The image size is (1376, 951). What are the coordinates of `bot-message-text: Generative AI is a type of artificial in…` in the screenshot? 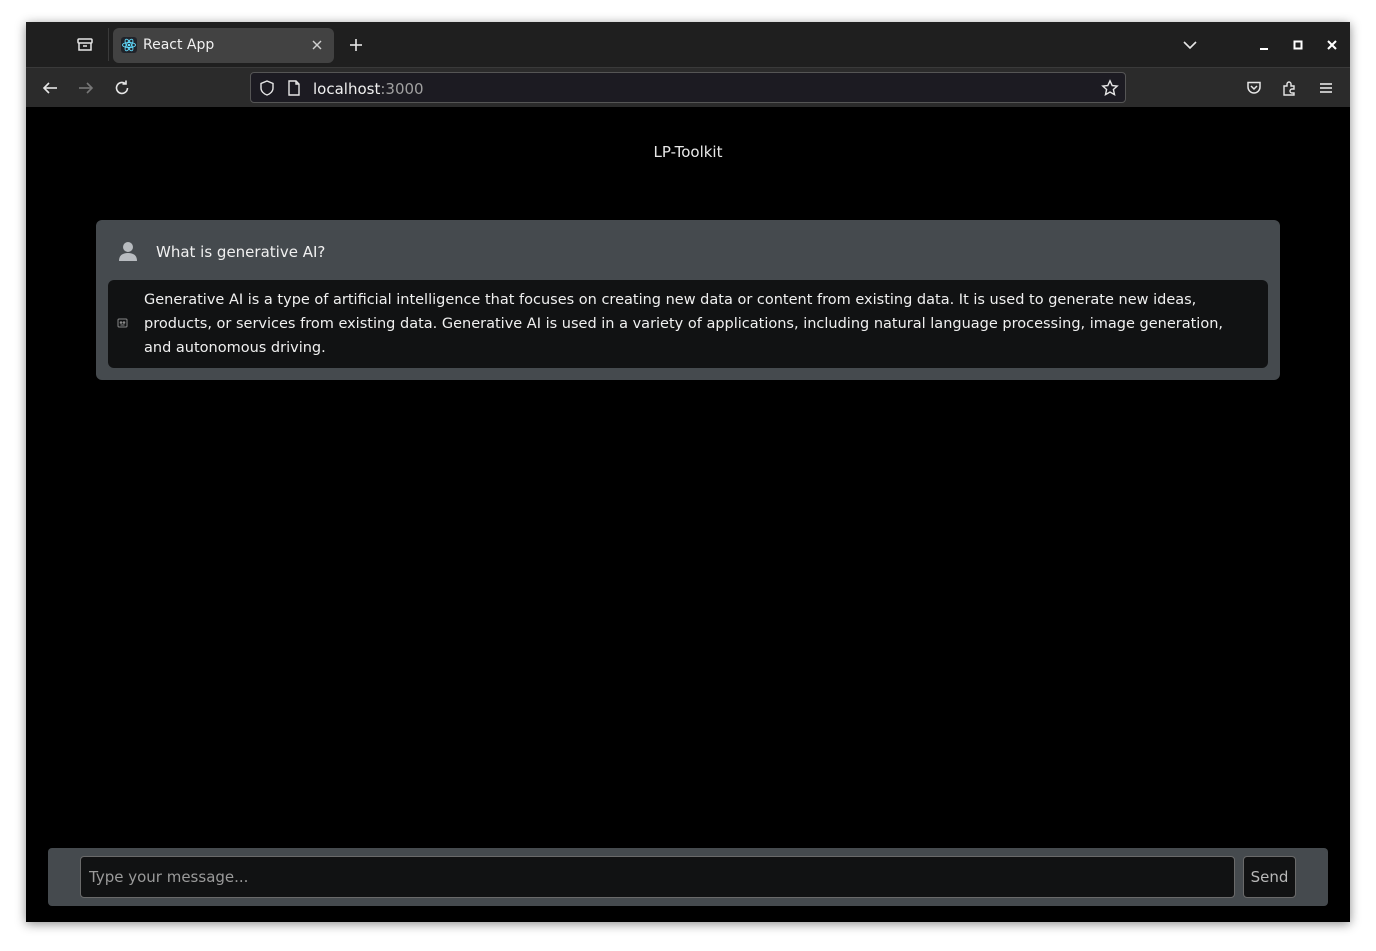 It's located at (683, 324).